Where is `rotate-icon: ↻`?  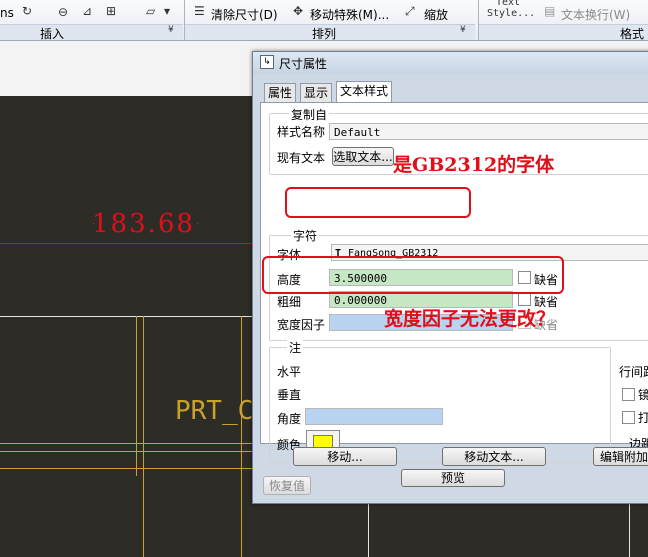
rotate-icon: ↻ is located at coordinates (27, 11).